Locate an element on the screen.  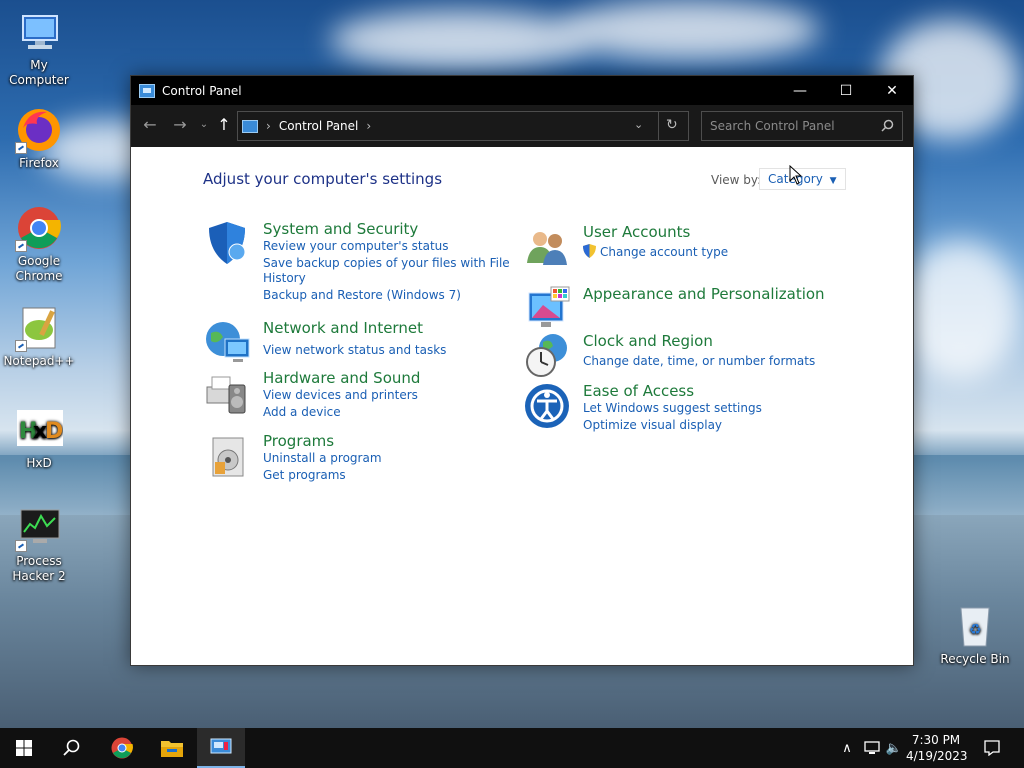
desktop-icon-process-hacker: Process Hacker 2 is located at coordinates (39, 544).